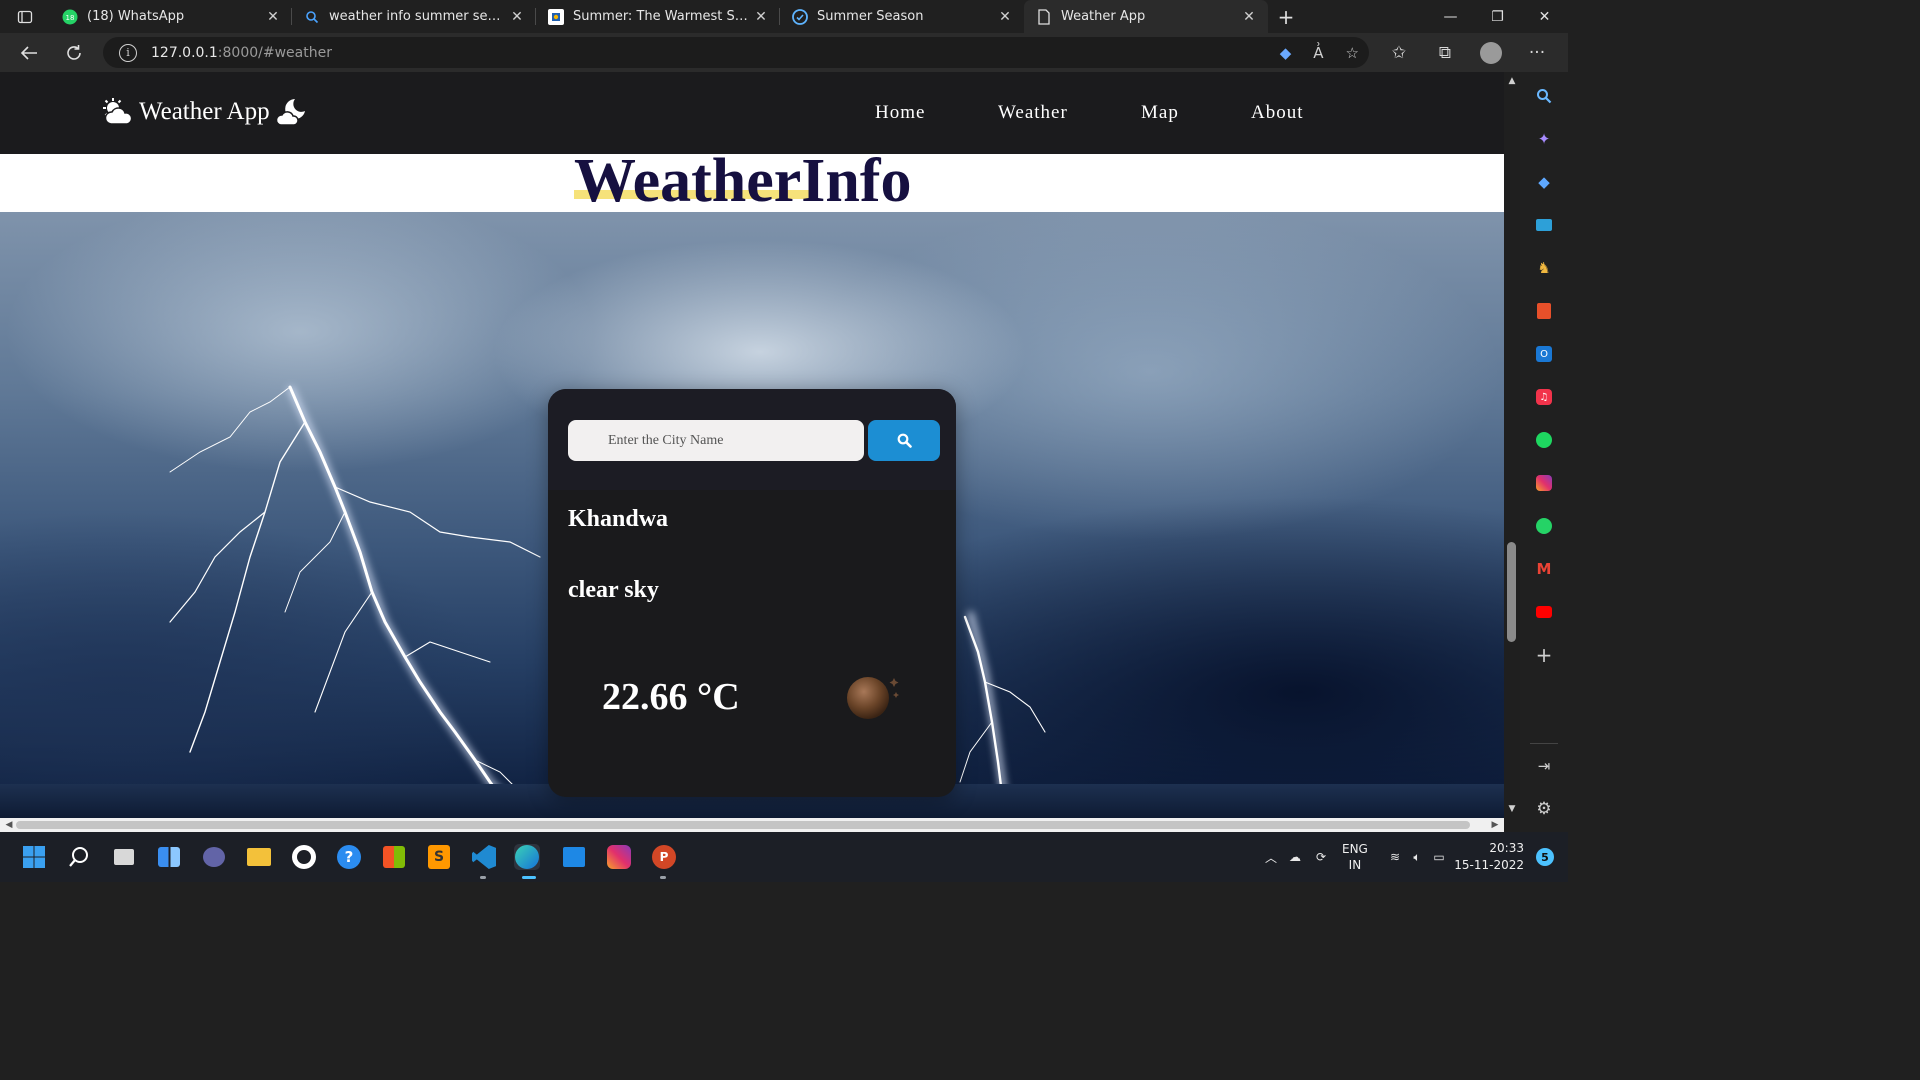  I want to click on horizontal-scroll-thumb, so click(743, 825).